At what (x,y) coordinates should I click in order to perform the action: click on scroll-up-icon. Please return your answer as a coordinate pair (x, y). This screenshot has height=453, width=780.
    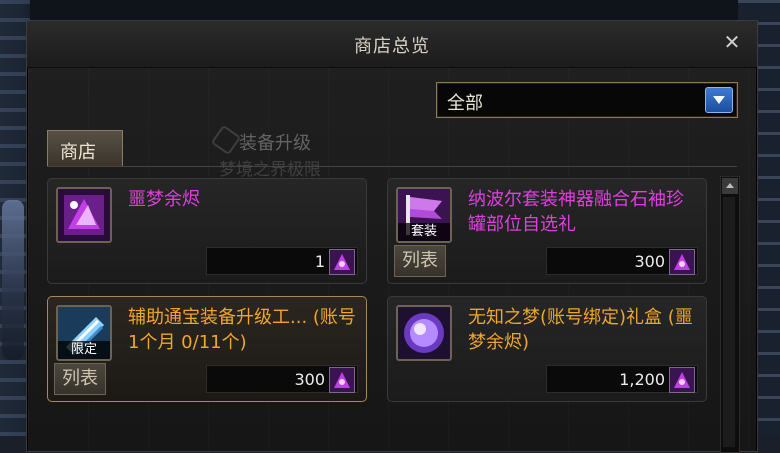
    Looking at the image, I should click on (730, 186).